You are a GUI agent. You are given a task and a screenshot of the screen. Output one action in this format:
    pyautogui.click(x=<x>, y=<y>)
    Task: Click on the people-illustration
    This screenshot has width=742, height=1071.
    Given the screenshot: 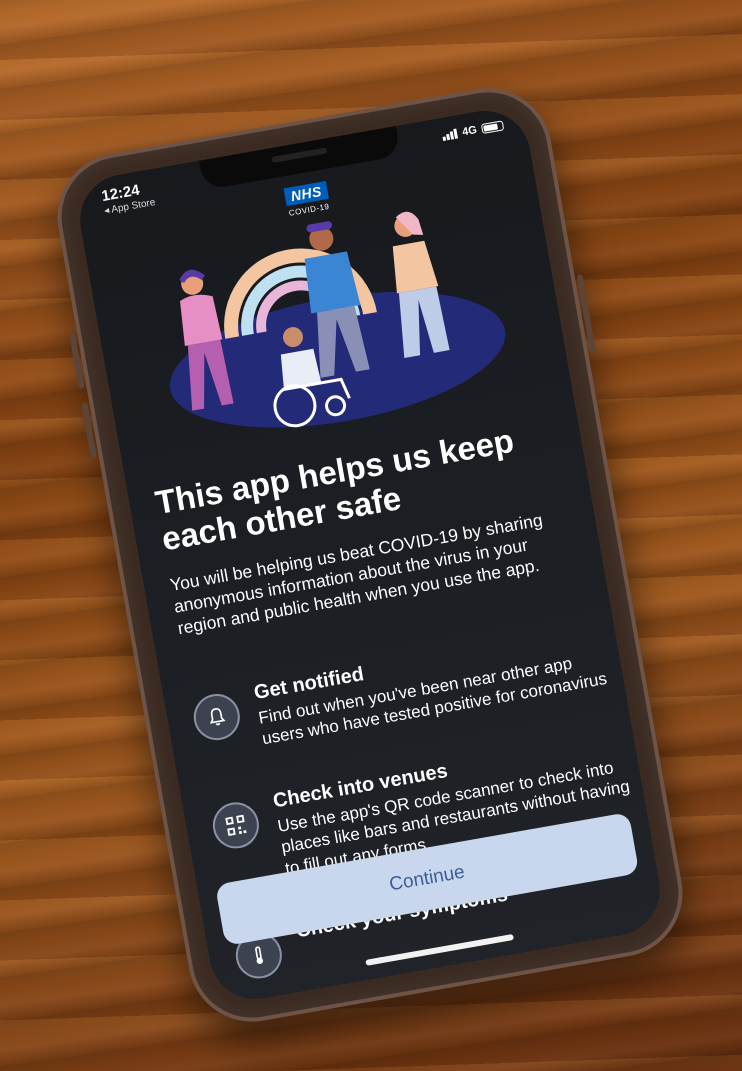 What is the action you would take?
    pyautogui.click(x=337, y=319)
    